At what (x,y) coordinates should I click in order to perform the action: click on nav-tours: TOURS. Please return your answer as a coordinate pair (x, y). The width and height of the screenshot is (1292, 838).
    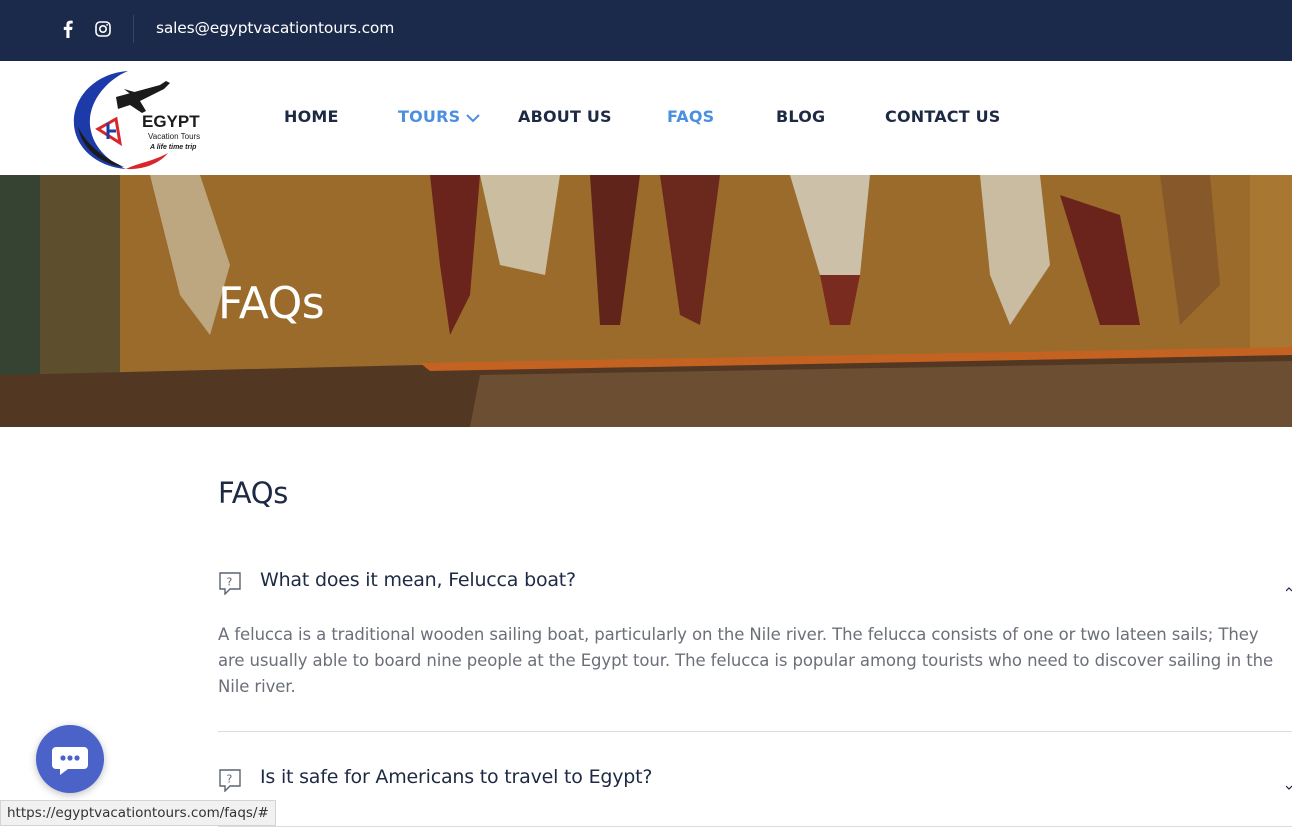
    Looking at the image, I should click on (429, 116).